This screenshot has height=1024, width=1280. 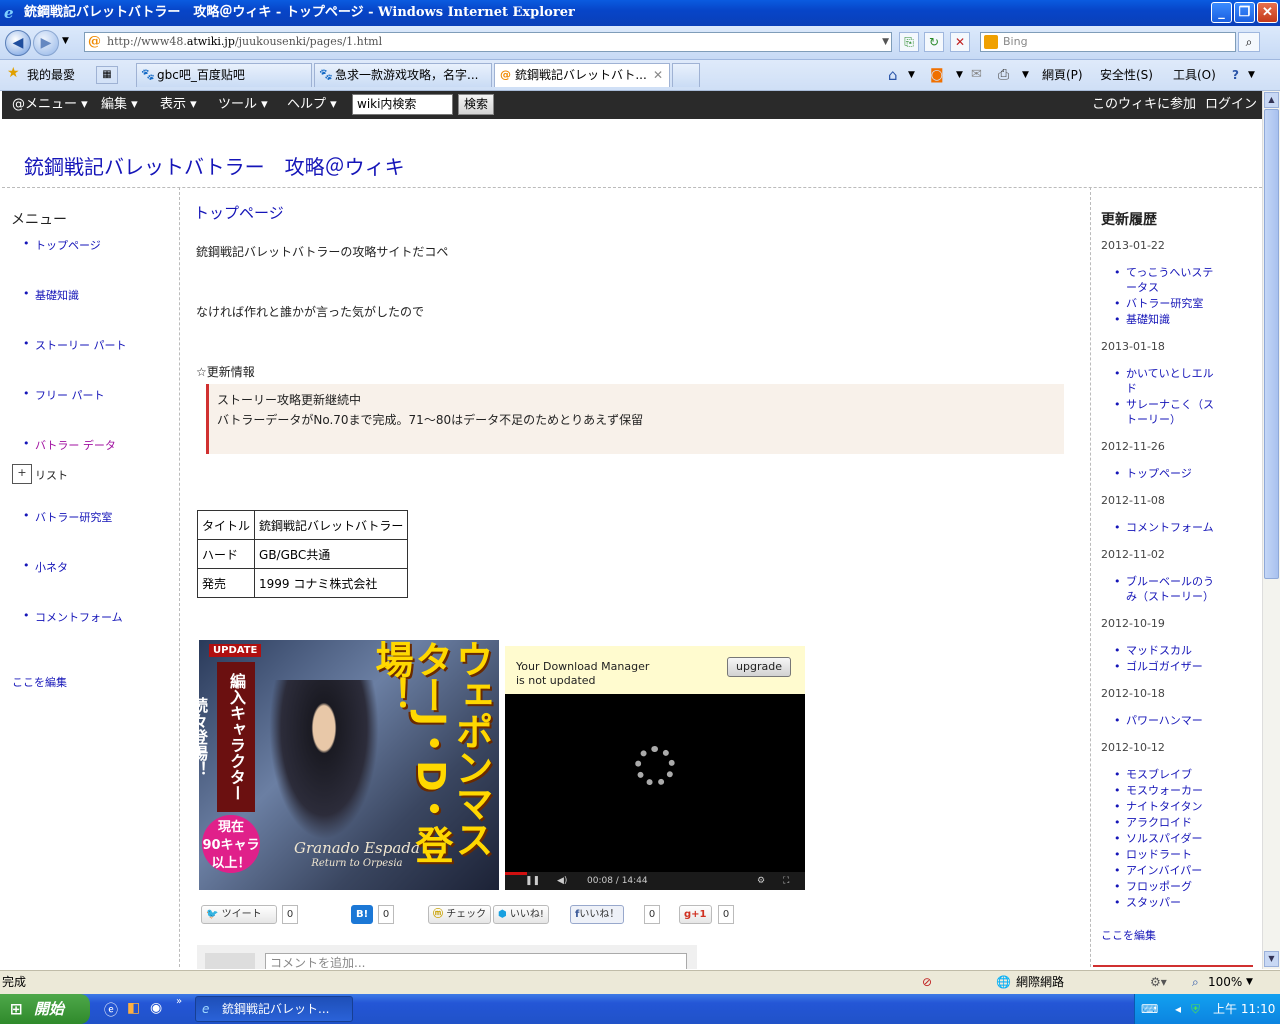 I want to click on minimize-button: _, so click(x=1221, y=12).